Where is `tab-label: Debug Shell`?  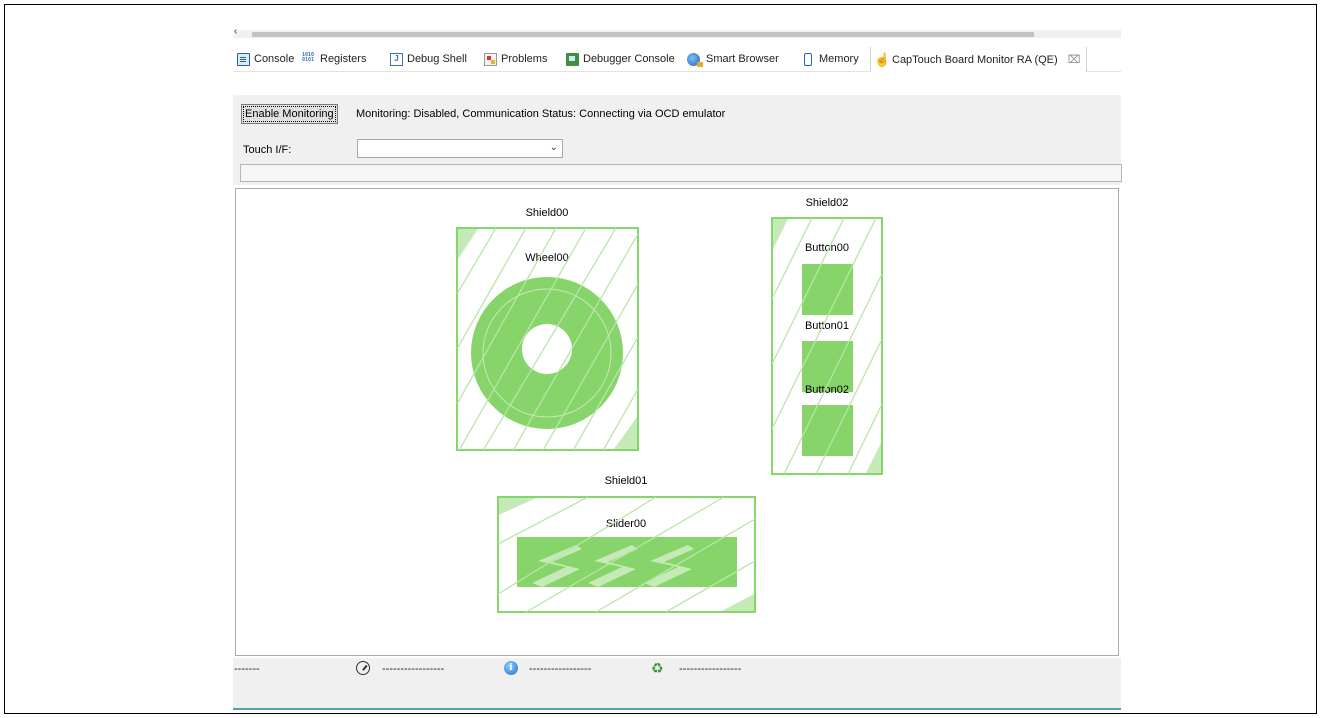 tab-label: Debug Shell is located at coordinates (437, 59).